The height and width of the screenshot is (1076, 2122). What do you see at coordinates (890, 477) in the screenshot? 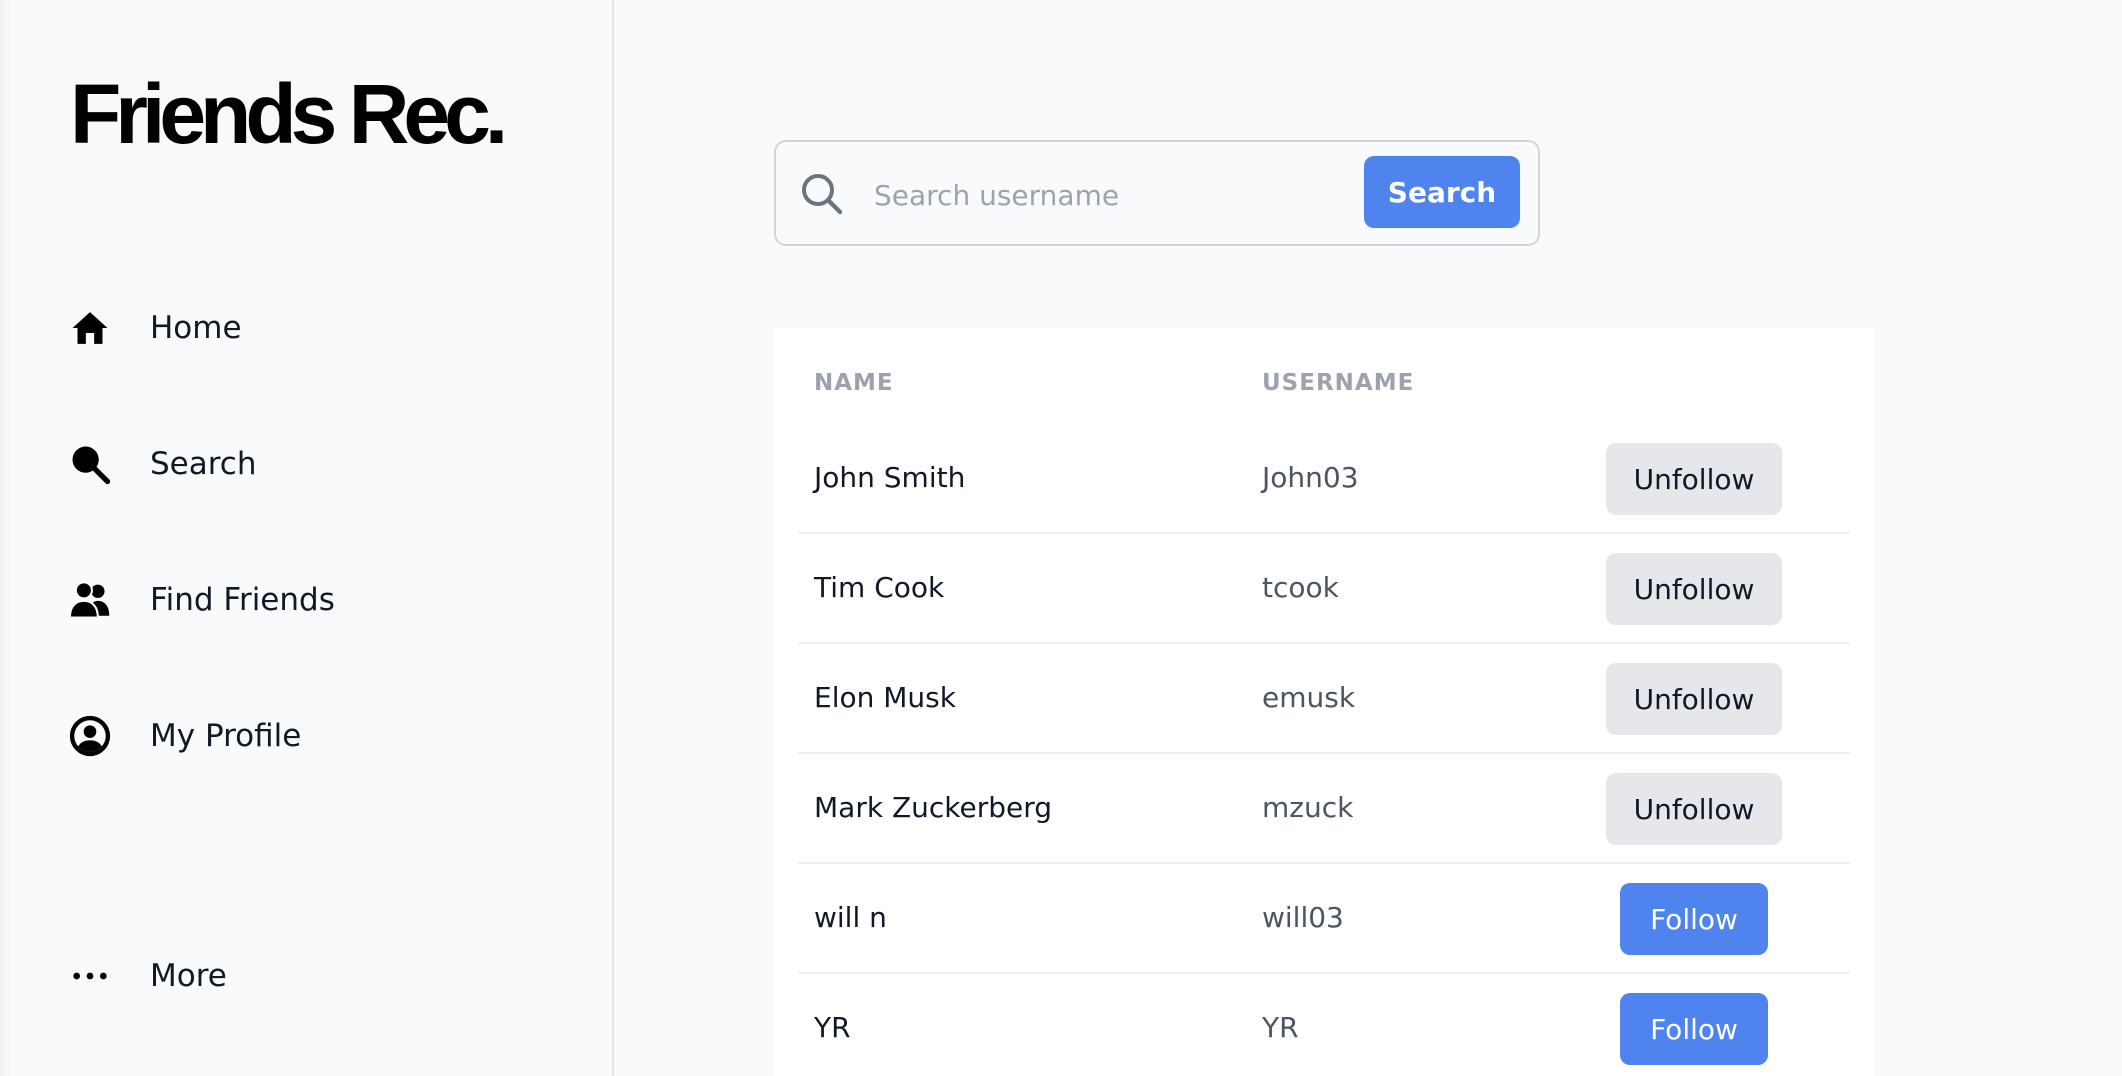
I see `user-name: John Smith` at bounding box center [890, 477].